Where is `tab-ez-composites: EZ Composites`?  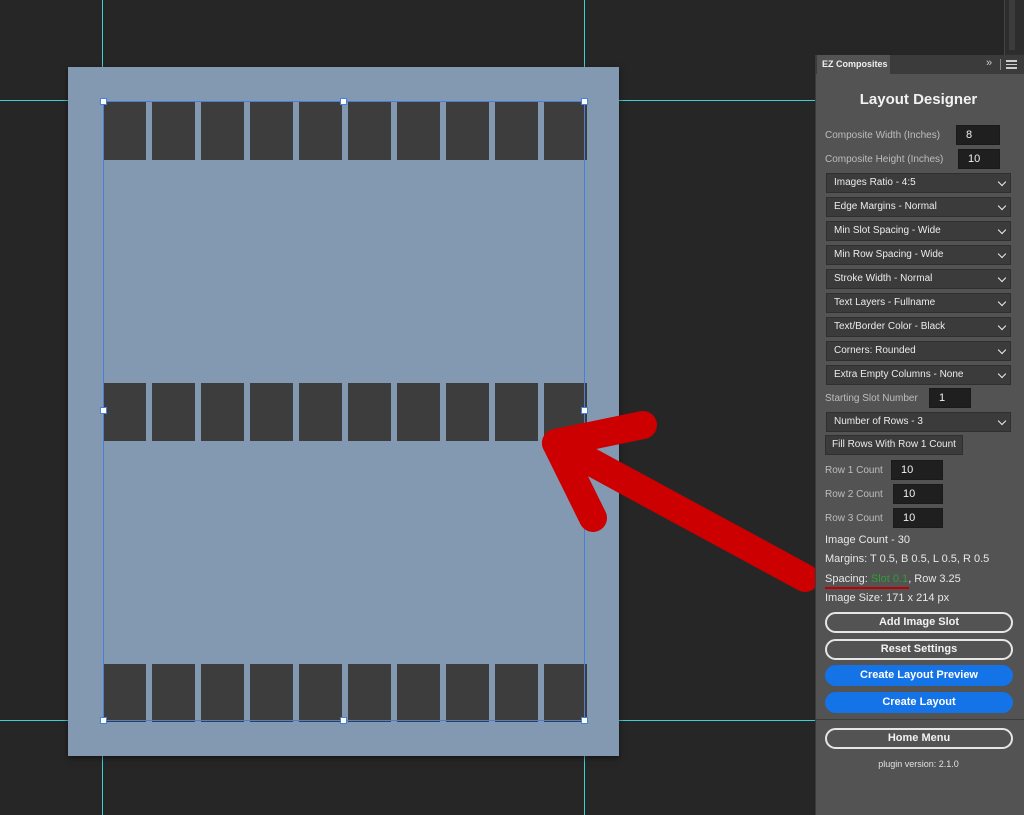
tab-ez-composites: EZ Composites is located at coordinates (853, 64).